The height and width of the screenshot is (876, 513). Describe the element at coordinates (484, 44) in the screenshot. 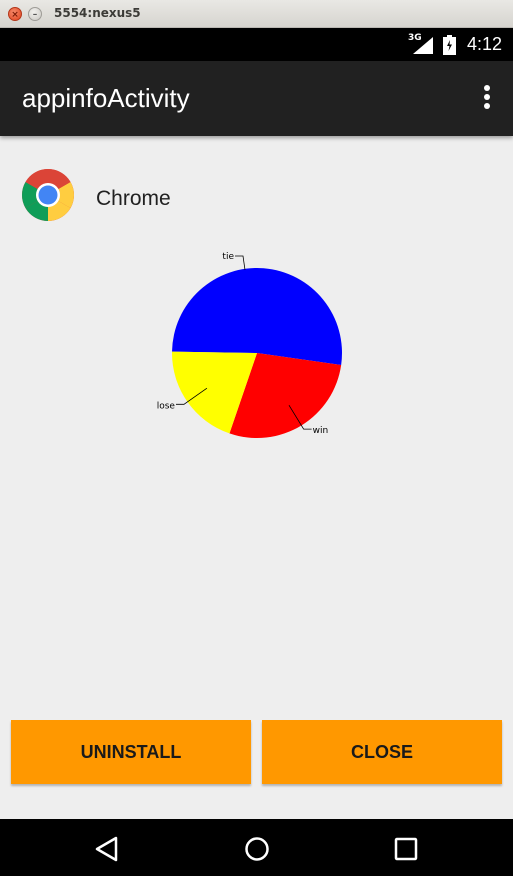

I see `status-time: 4:12` at that location.